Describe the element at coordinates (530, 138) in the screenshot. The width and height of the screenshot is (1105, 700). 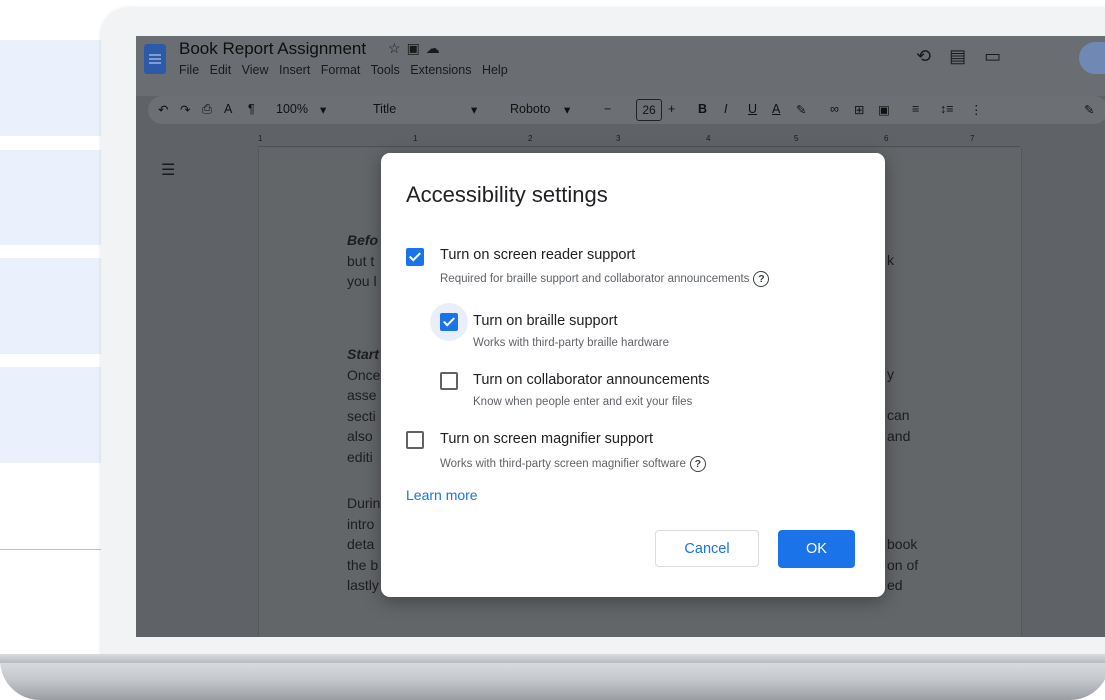
I see `ruler-tick: 2` at that location.